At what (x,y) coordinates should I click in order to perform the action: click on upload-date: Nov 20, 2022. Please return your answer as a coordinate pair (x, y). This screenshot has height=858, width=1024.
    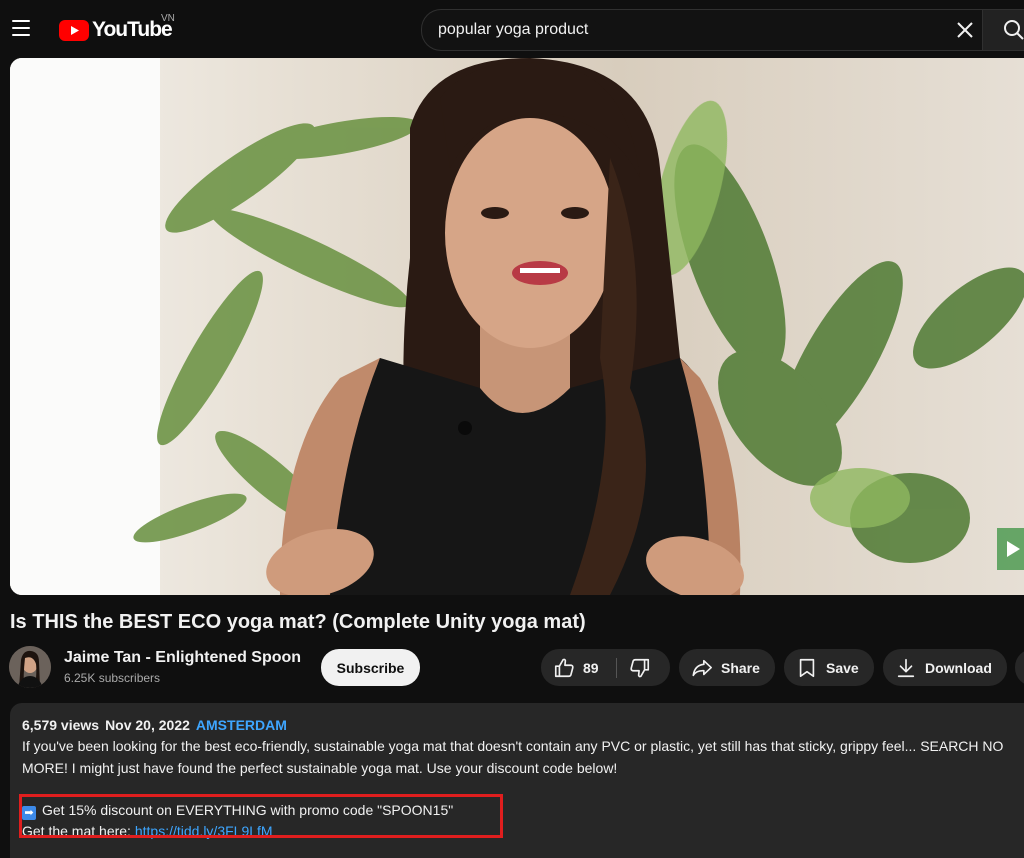
    Looking at the image, I should click on (147, 725).